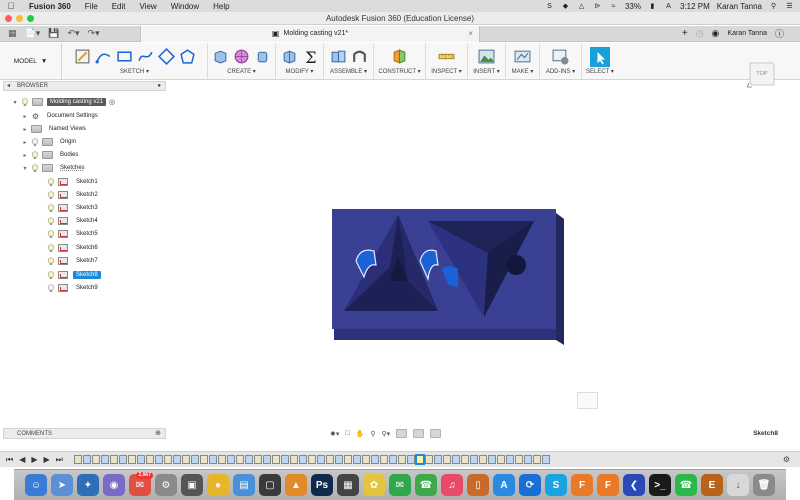 This screenshot has height=500, width=800. What do you see at coordinates (470, 33) in the screenshot?
I see `close-tab-icon: ×` at bounding box center [470, 33].